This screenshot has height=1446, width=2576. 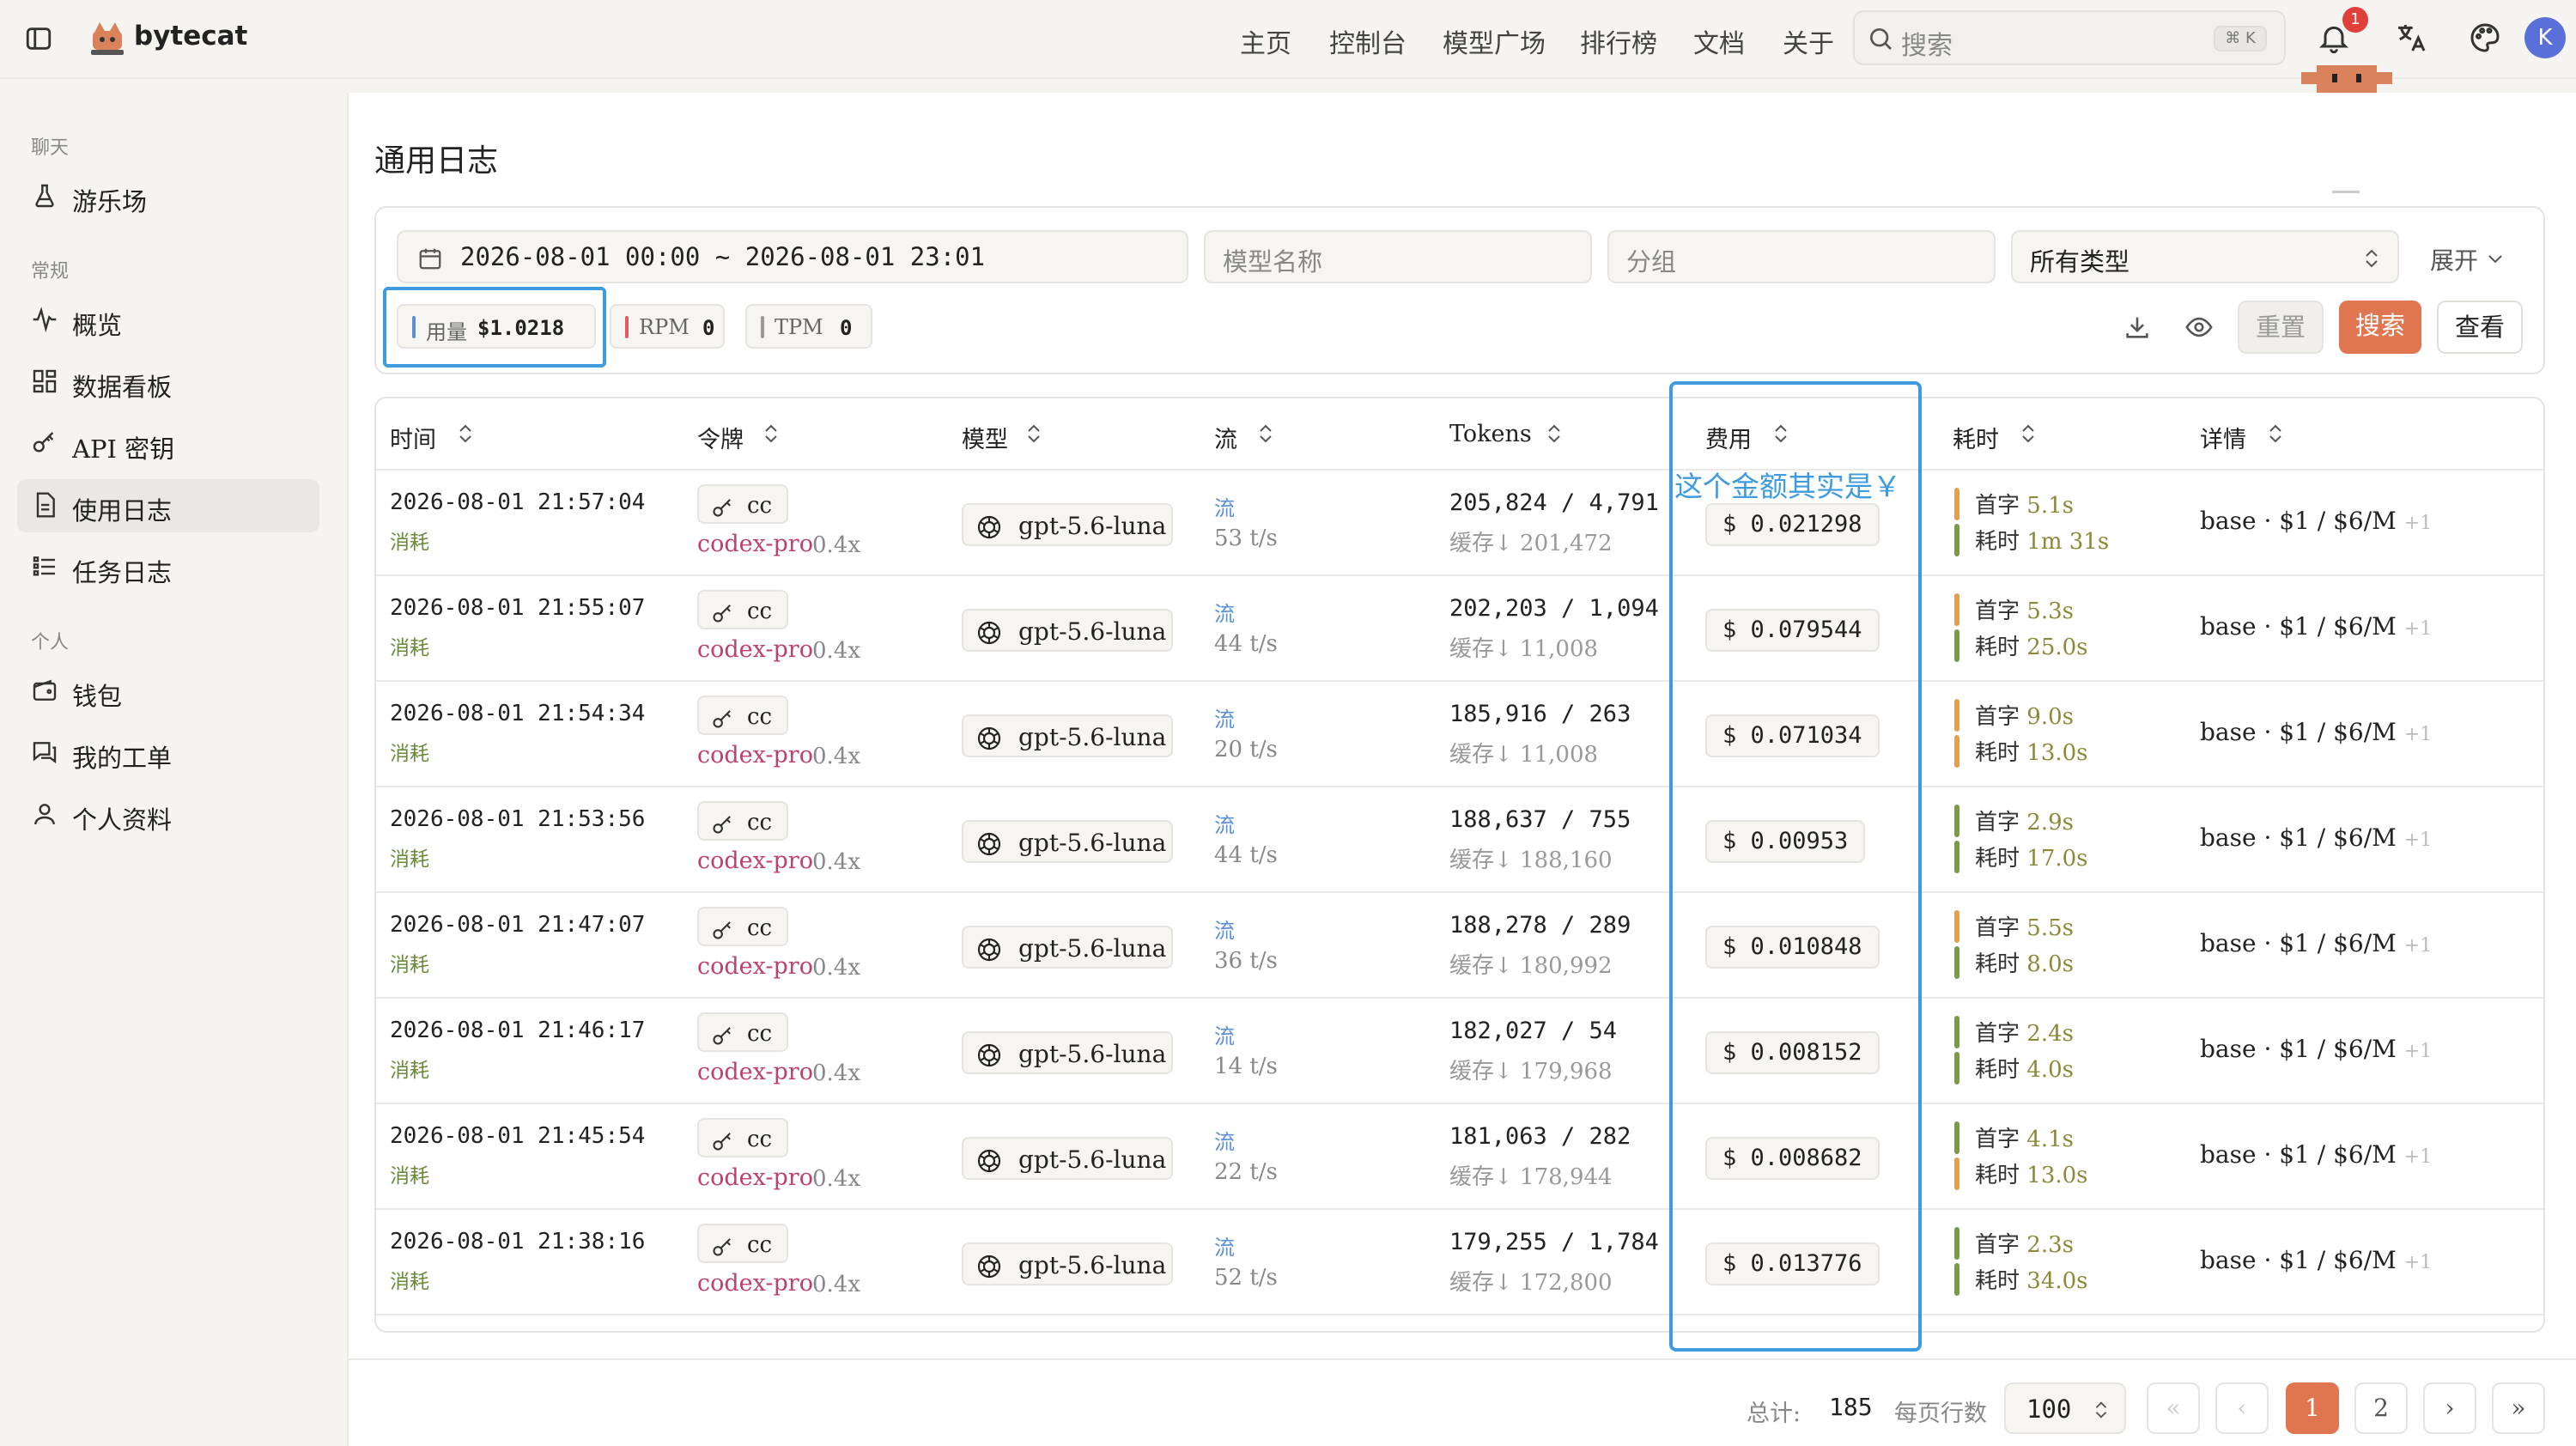 What do you see at coordinates (1495, 41) in the screenshot?
I see `nav-model-market: 模型广场` at bounding box center [1495, 41].